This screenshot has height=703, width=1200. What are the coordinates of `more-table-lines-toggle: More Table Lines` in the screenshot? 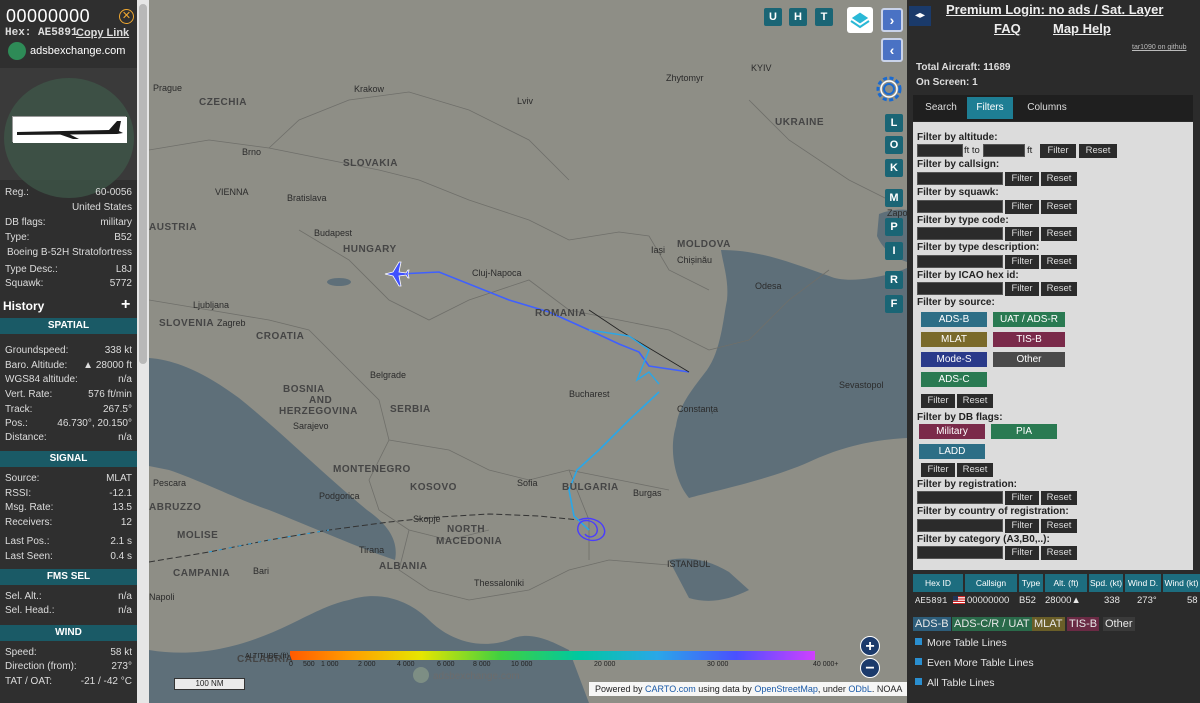 It's located at (961, 643).